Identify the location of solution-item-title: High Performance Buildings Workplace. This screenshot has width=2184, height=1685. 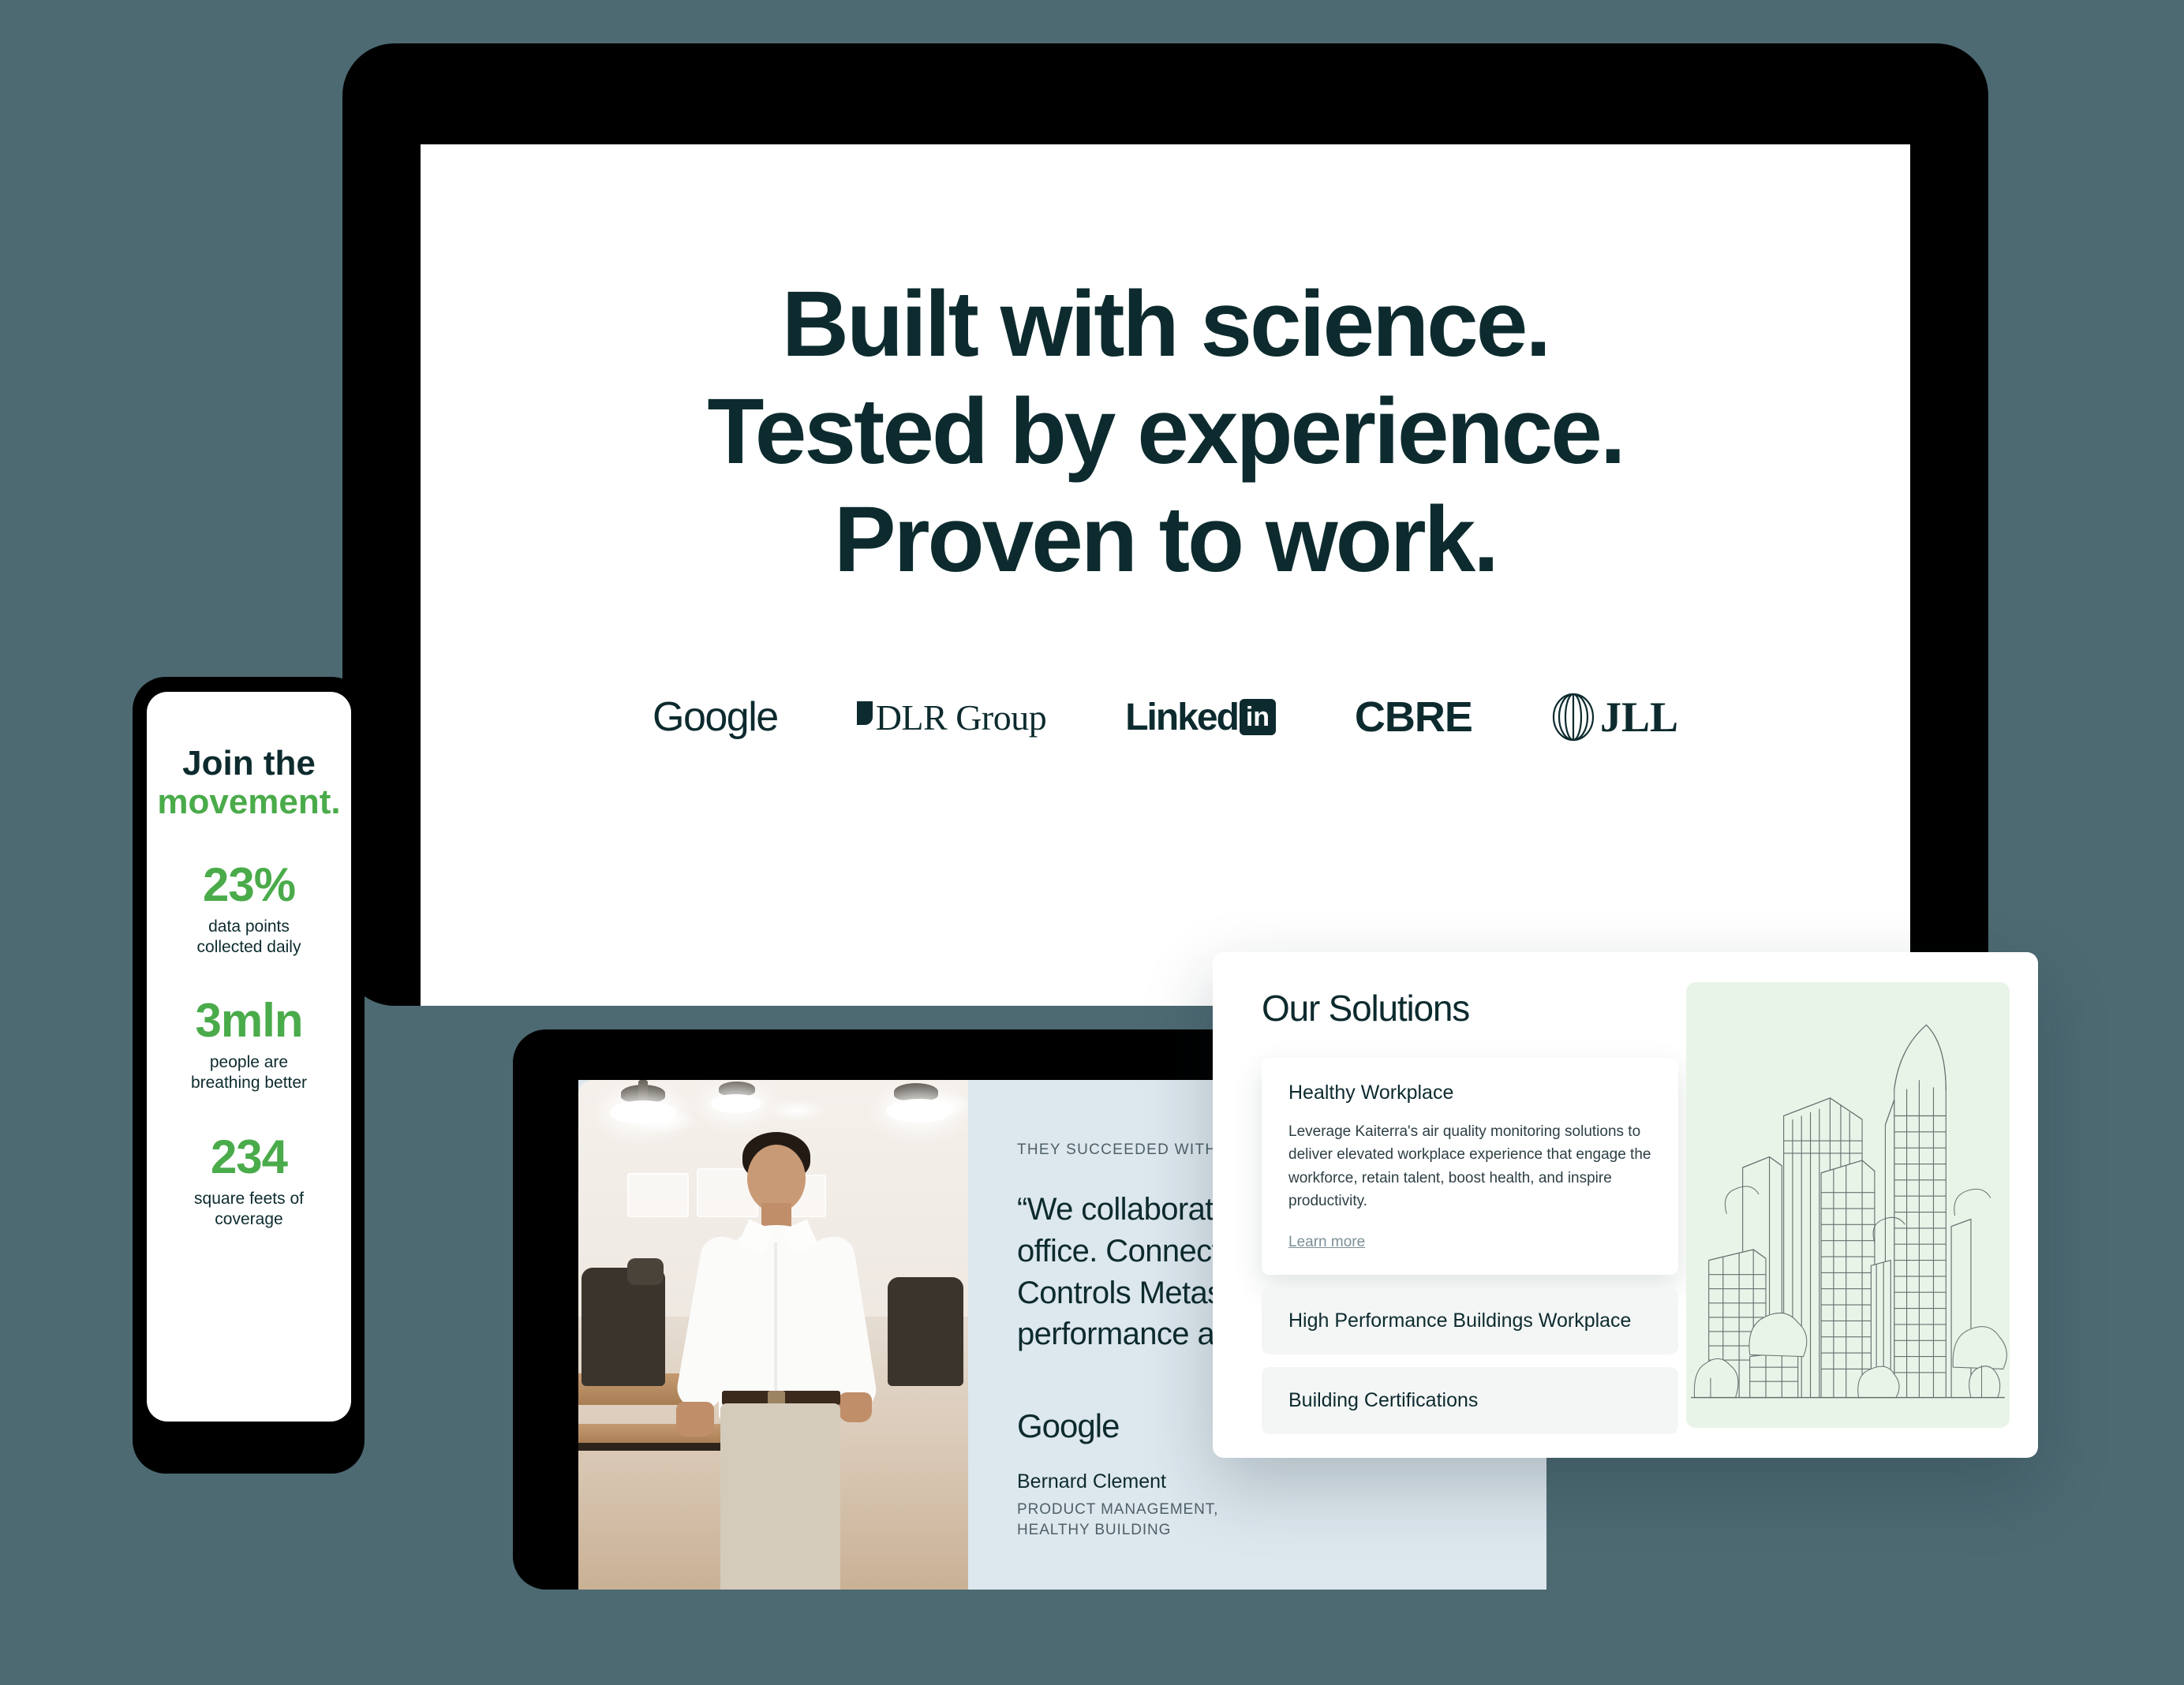
(1460, 1320).